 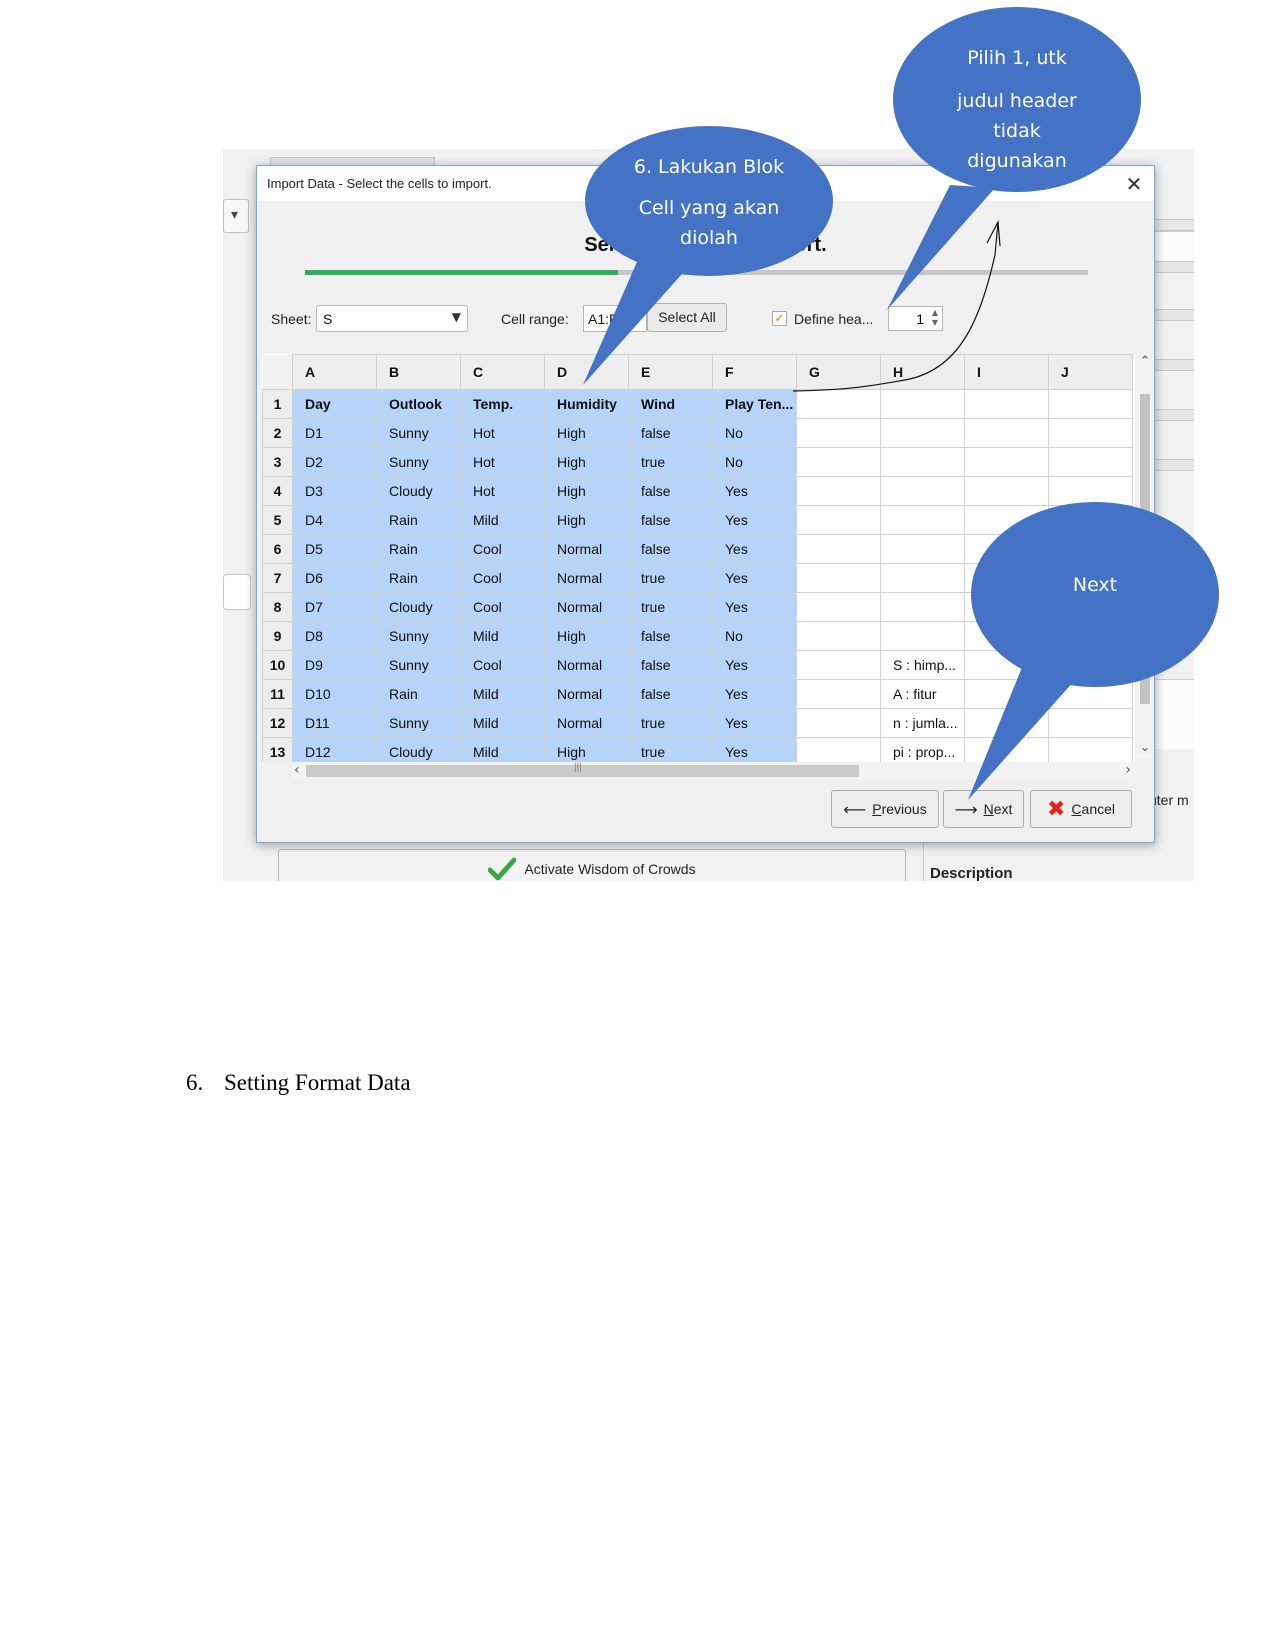 What do you see at coordinates (670, 404) in the screenshot?
I see `grid-cell: Wind` at bounding box center [670, 404].